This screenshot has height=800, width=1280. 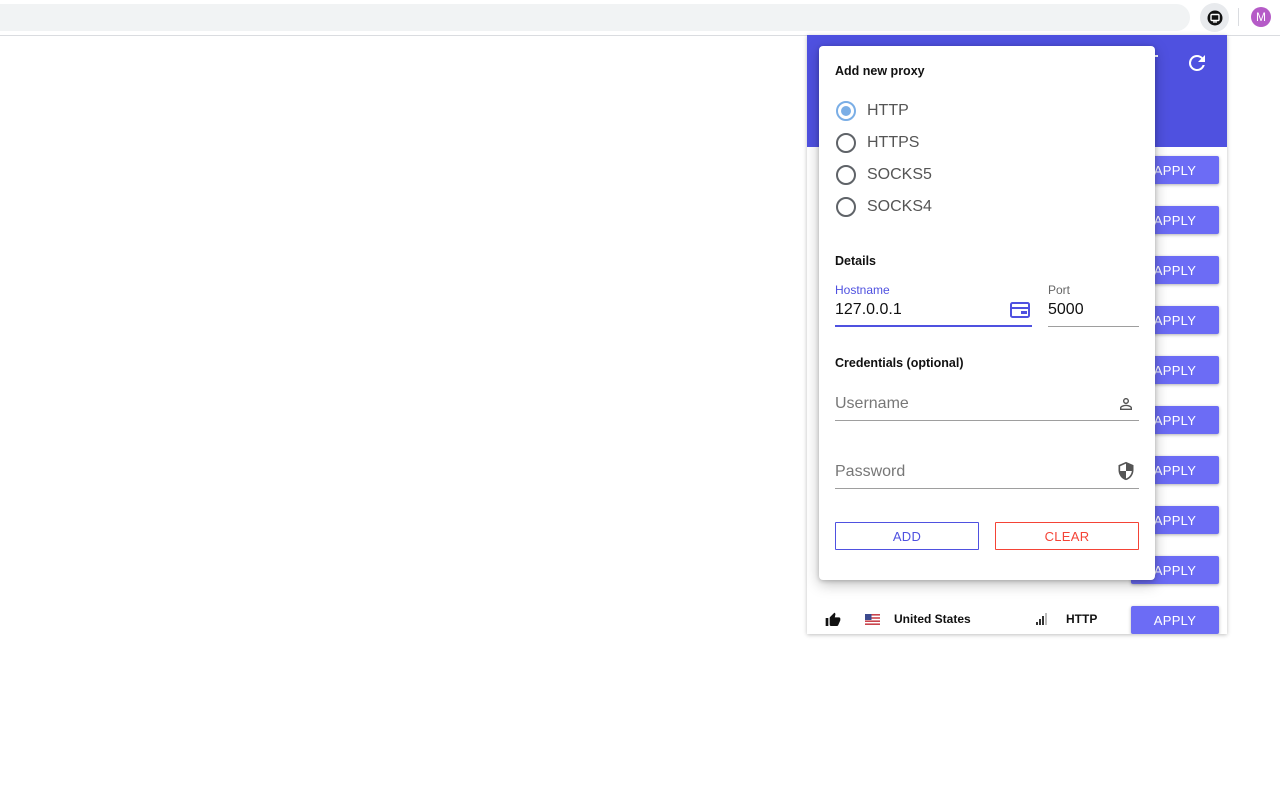 I want to click on browser-toolbar: M, so click(x=640, y=18).